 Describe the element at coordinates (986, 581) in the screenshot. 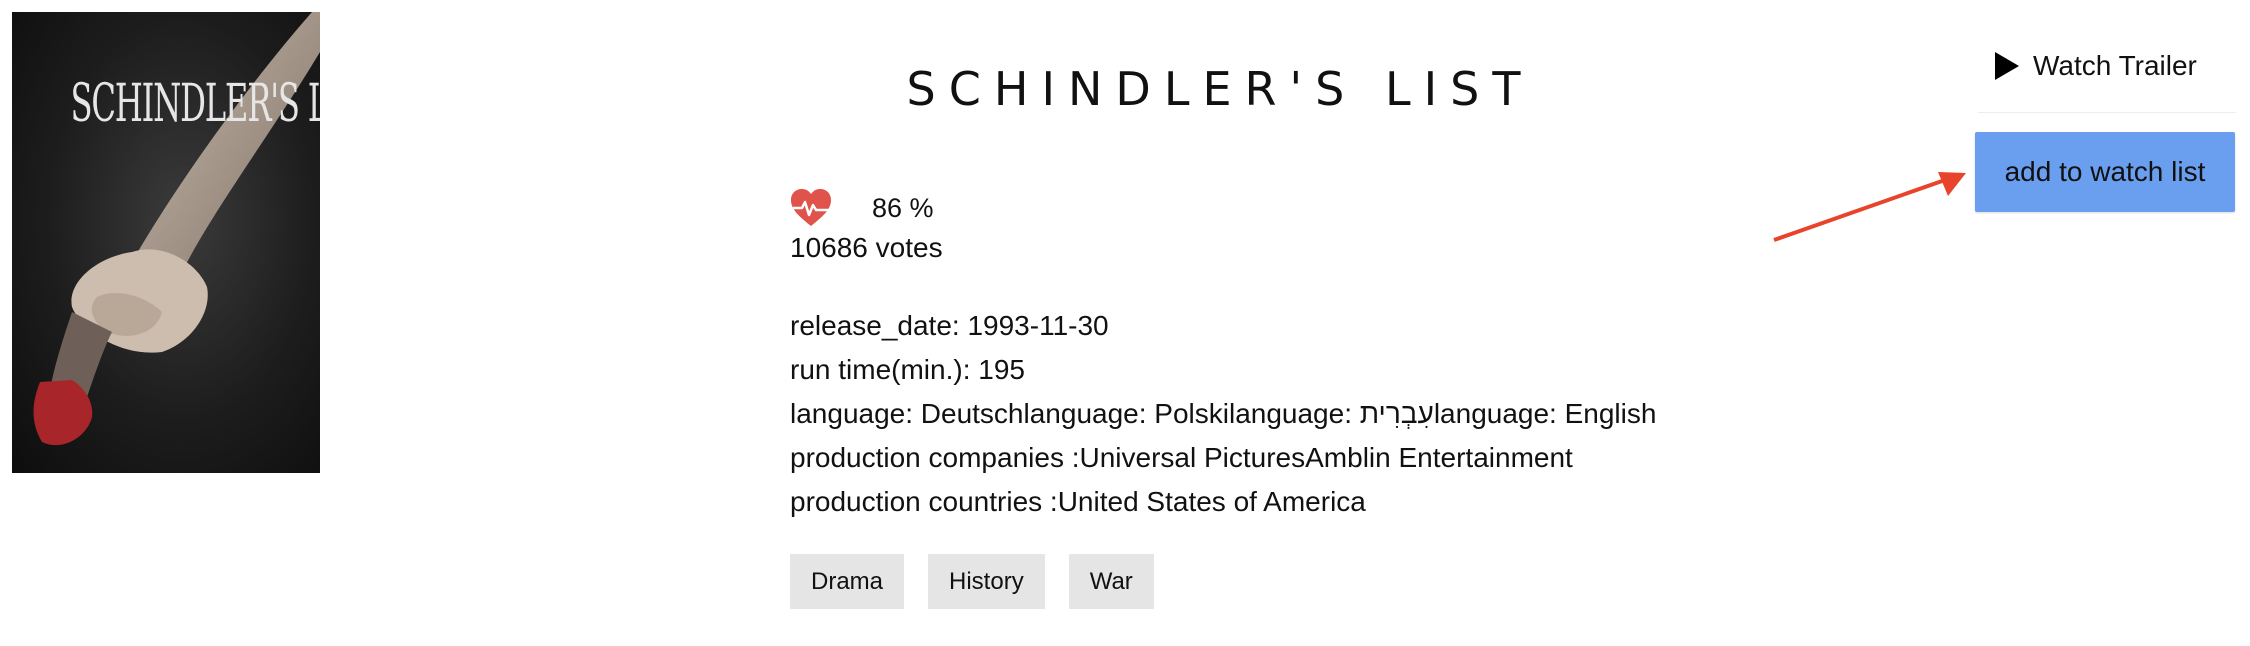

I see `genre-tag-history: History` at that location.